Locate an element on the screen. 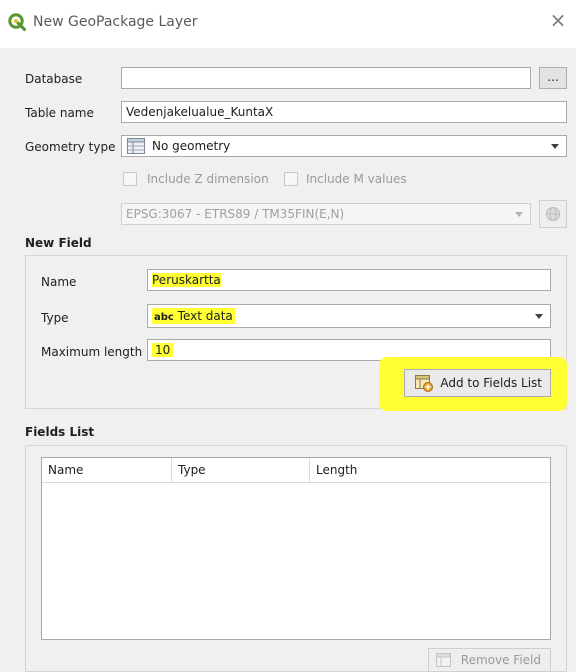 This screenshot has height=672, width=576. fields-list-title: Fields List is located at coordinates (60, 432).